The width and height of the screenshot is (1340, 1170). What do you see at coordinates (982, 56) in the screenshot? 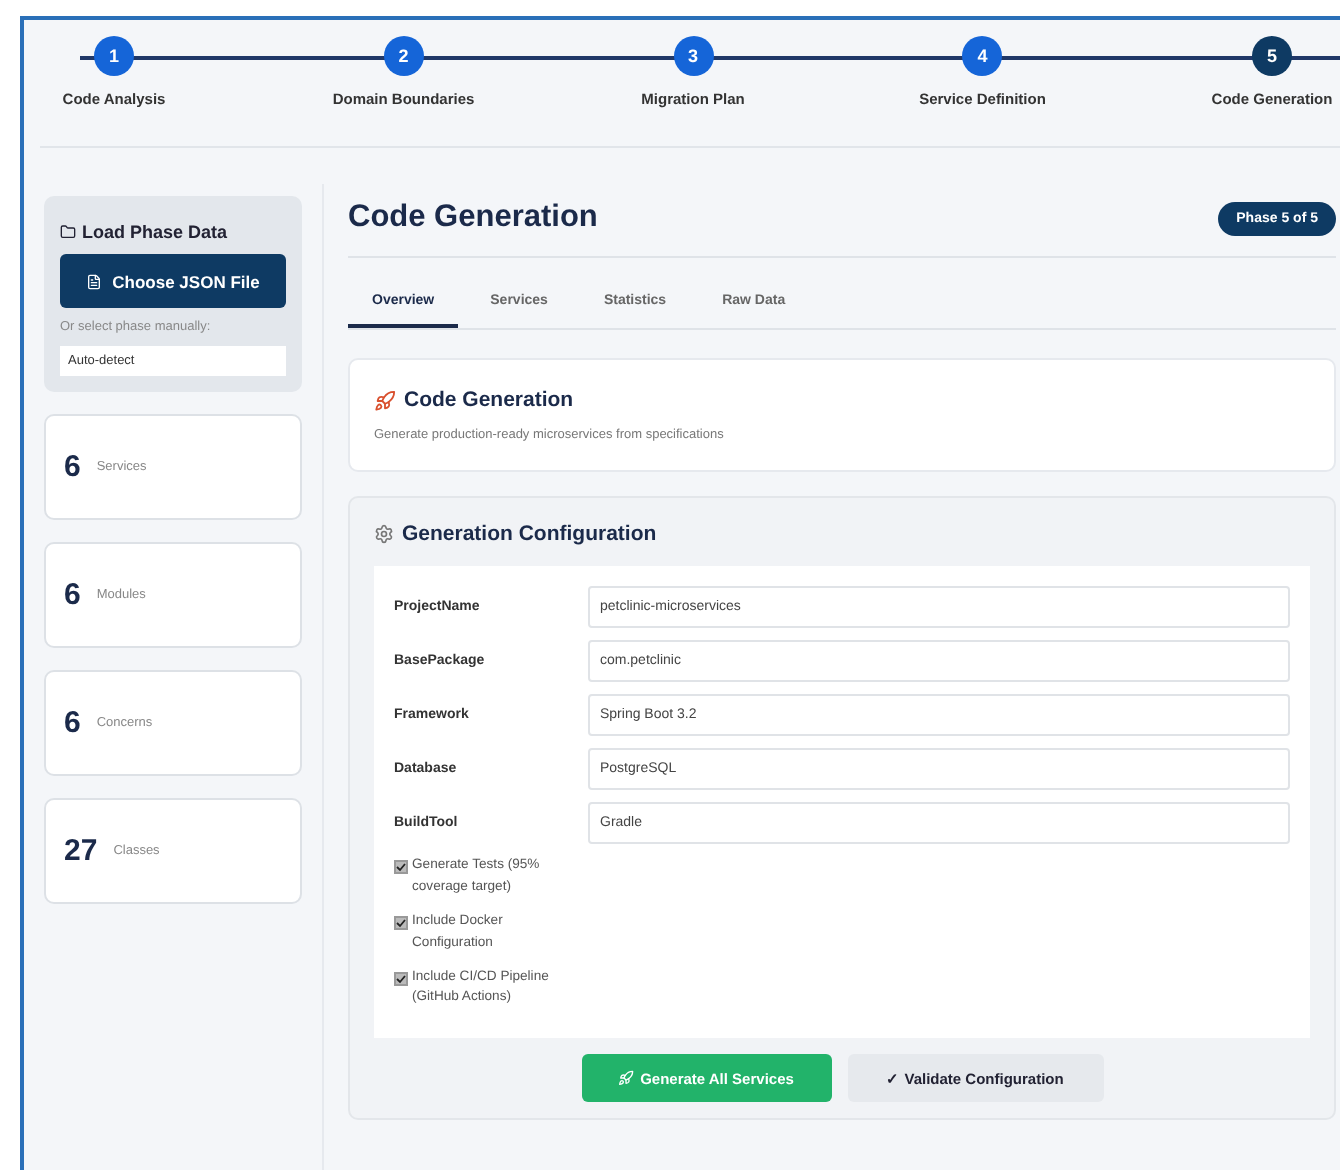
I see `step-number: 4` at bounding box center [982, 56].